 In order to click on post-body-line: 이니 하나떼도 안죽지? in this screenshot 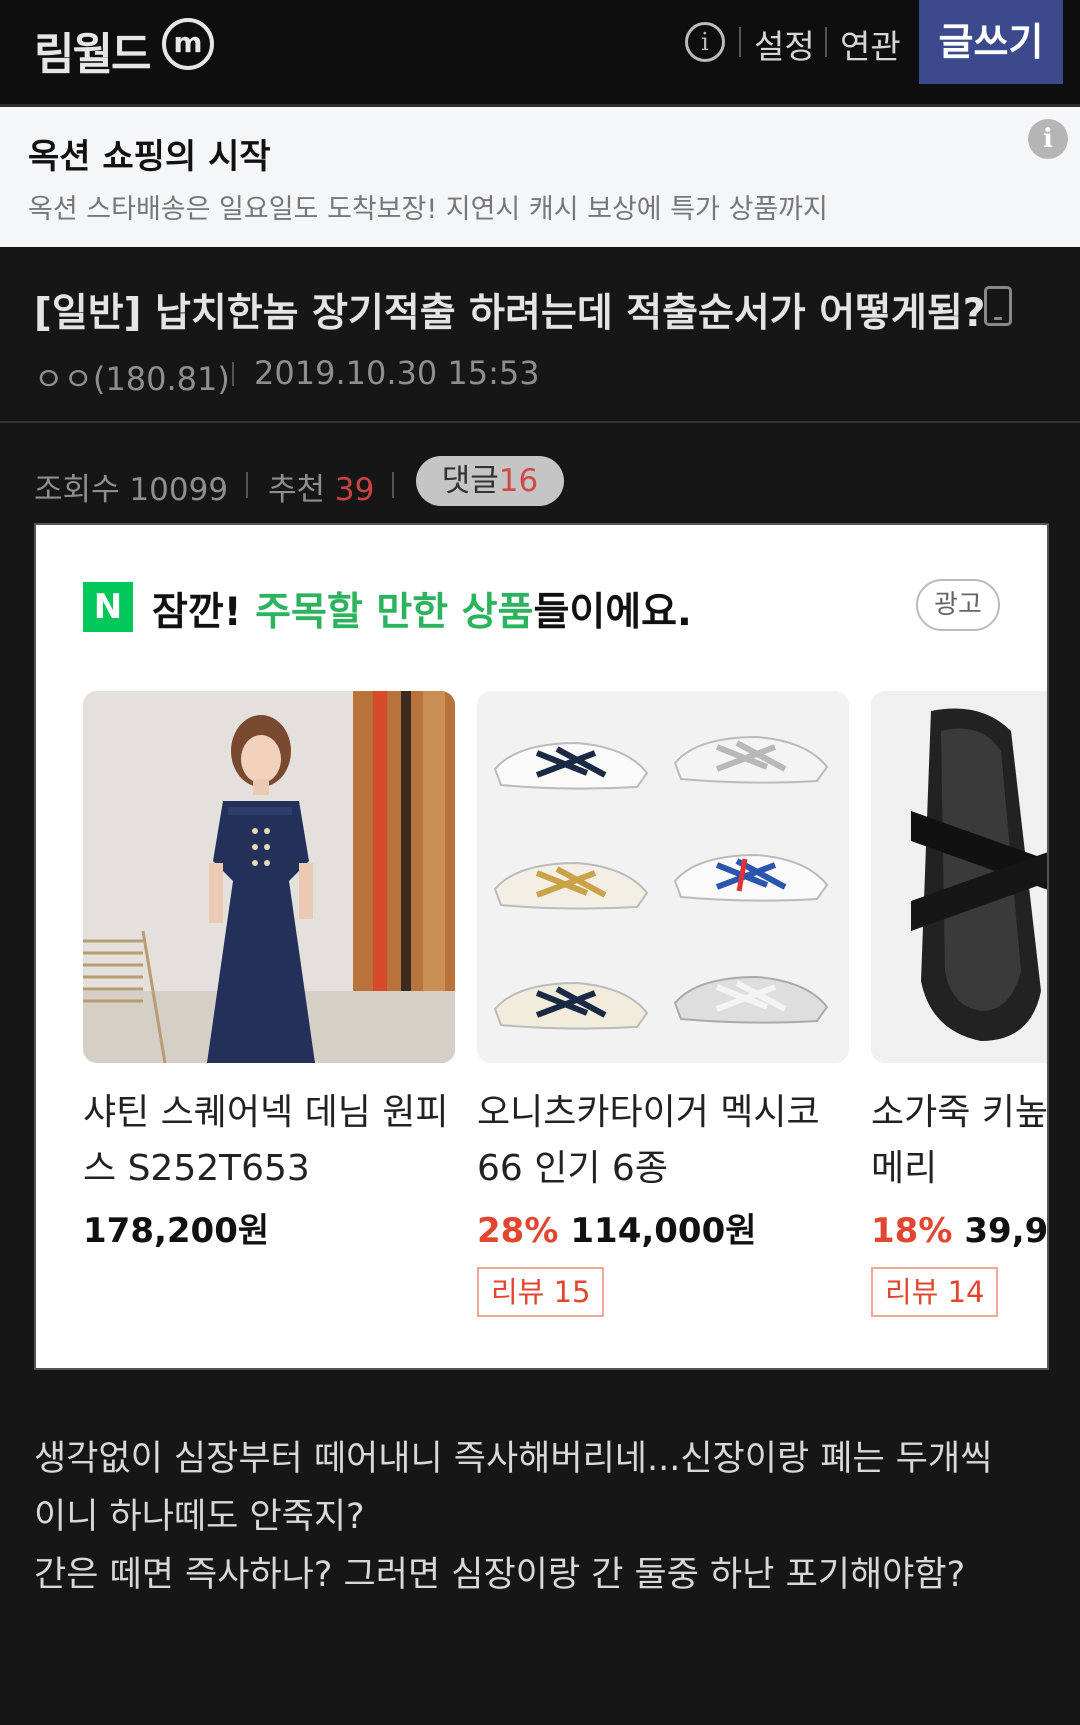, I will do `click(199, 1517)`.